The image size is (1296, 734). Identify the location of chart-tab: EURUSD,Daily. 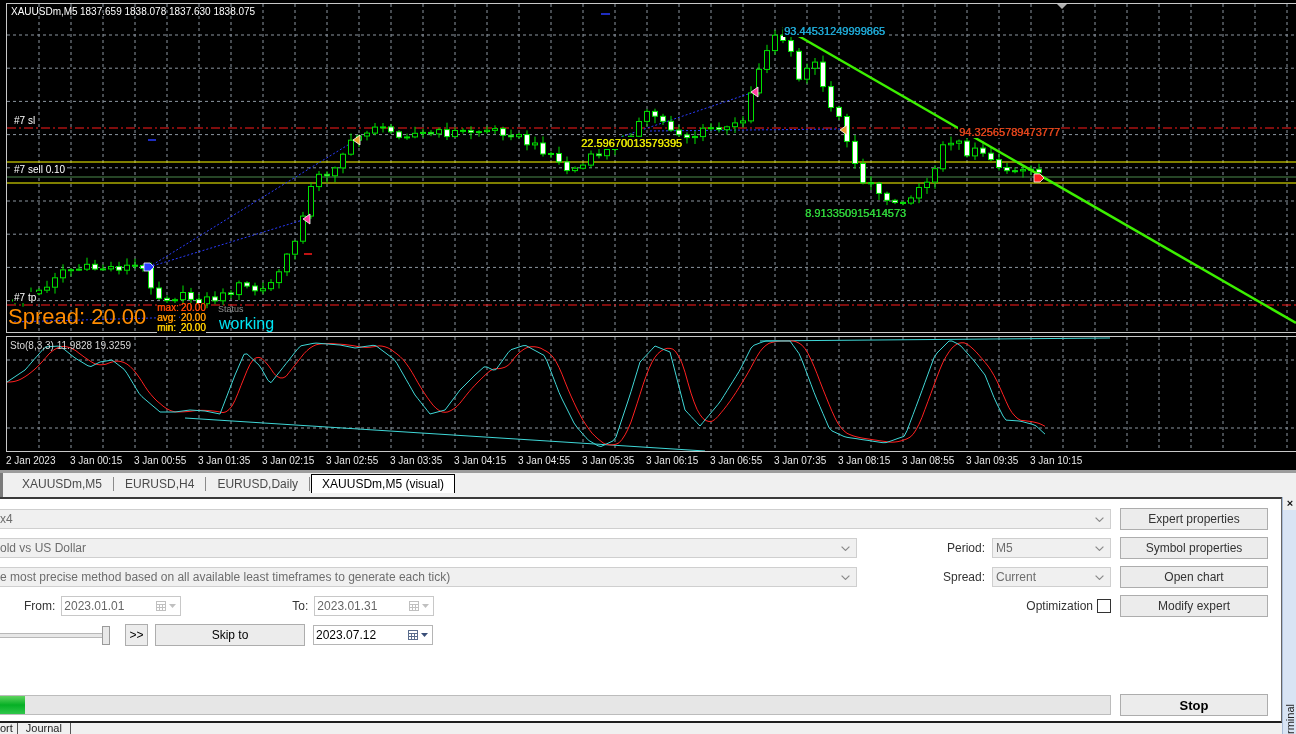
(258, 484).